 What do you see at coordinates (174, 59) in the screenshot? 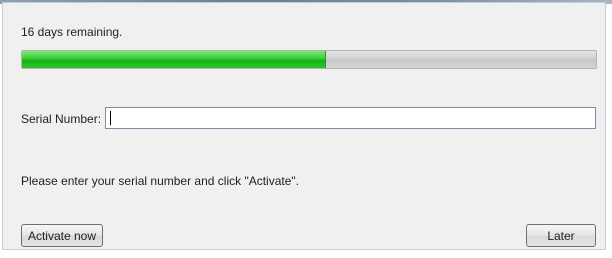
I see `trial-progress-fill` at bounding box center [174, 59].